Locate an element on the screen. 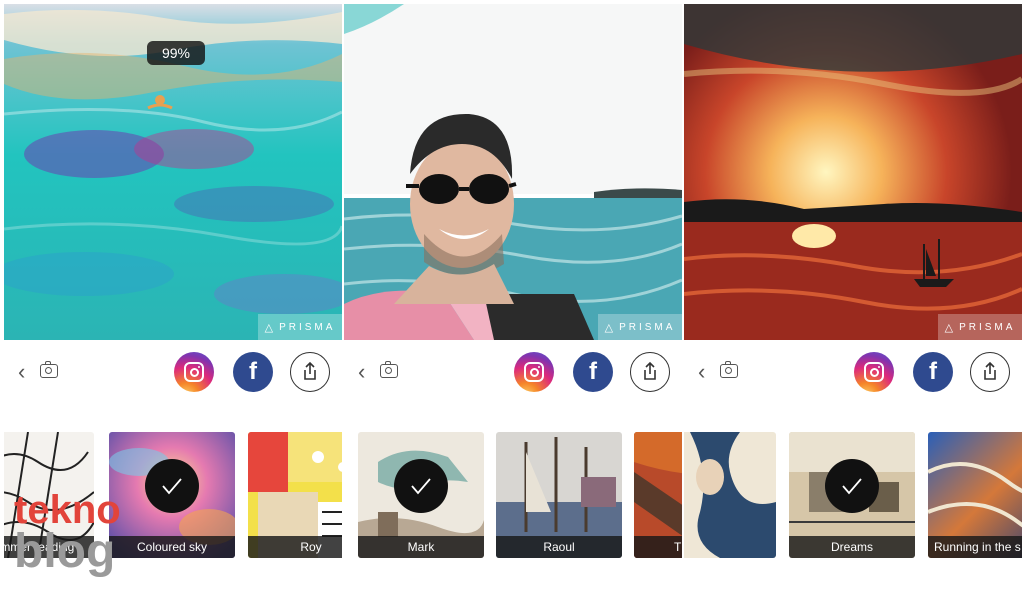 The height and width of the screenshot is (605, 1024). filter-label: Dreams is located at coordinates (852, 547).